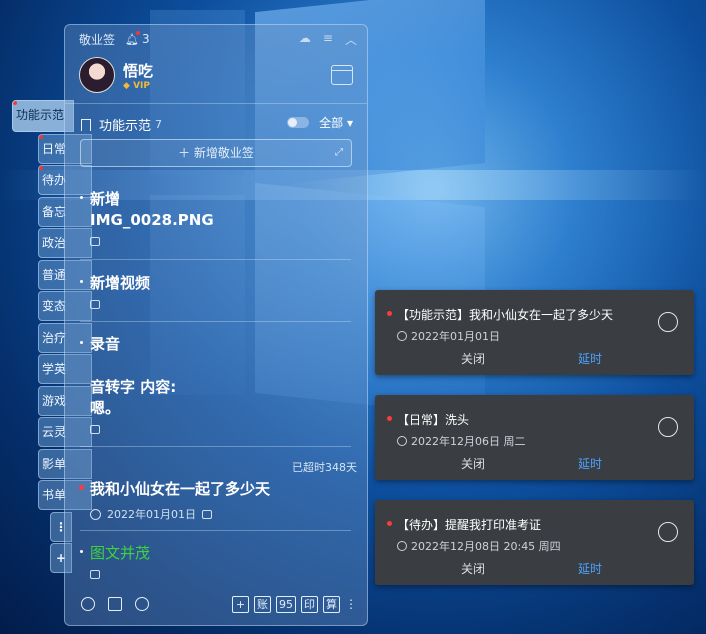  I want to click on add-note-button: ＋ 新增敬业签 ⤢, so click(216, 153).